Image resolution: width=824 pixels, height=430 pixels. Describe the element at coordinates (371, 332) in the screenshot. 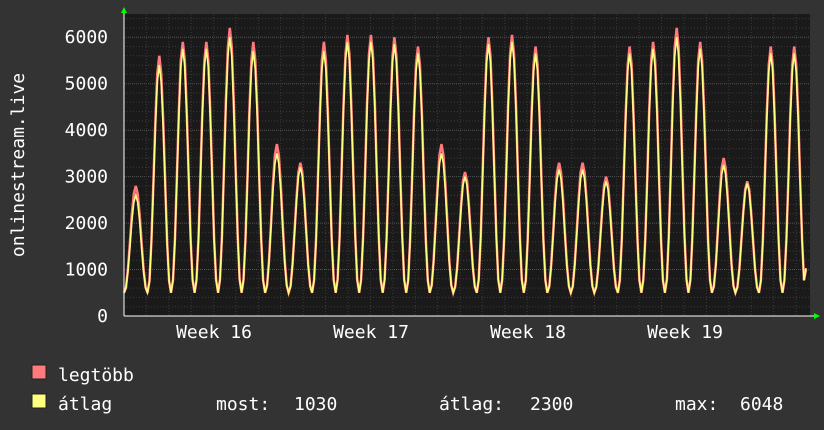

I see `x-tick-label: Week 17` at that location.